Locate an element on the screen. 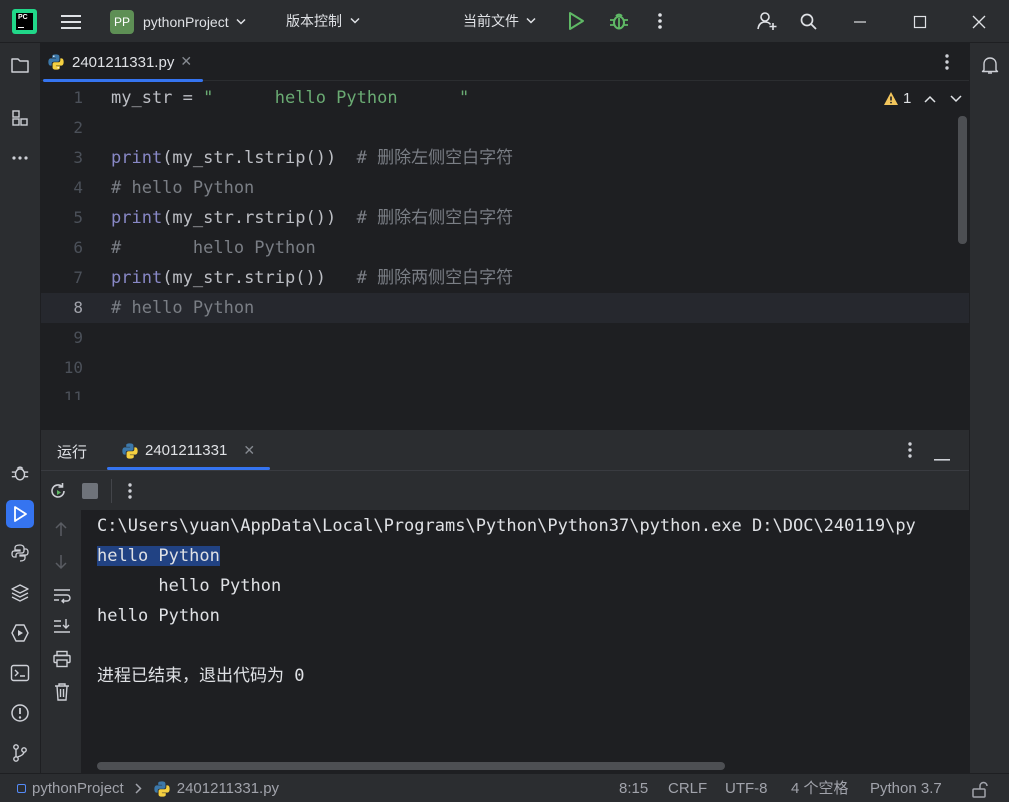 The width and height of the screenshot is (1009, 802). problems-icon is located at coordinates (20, 713).